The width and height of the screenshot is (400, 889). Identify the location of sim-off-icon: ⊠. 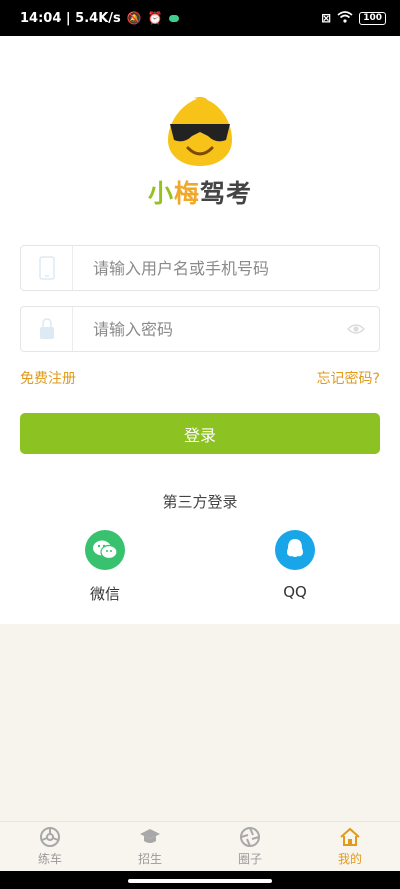
(326, 18).